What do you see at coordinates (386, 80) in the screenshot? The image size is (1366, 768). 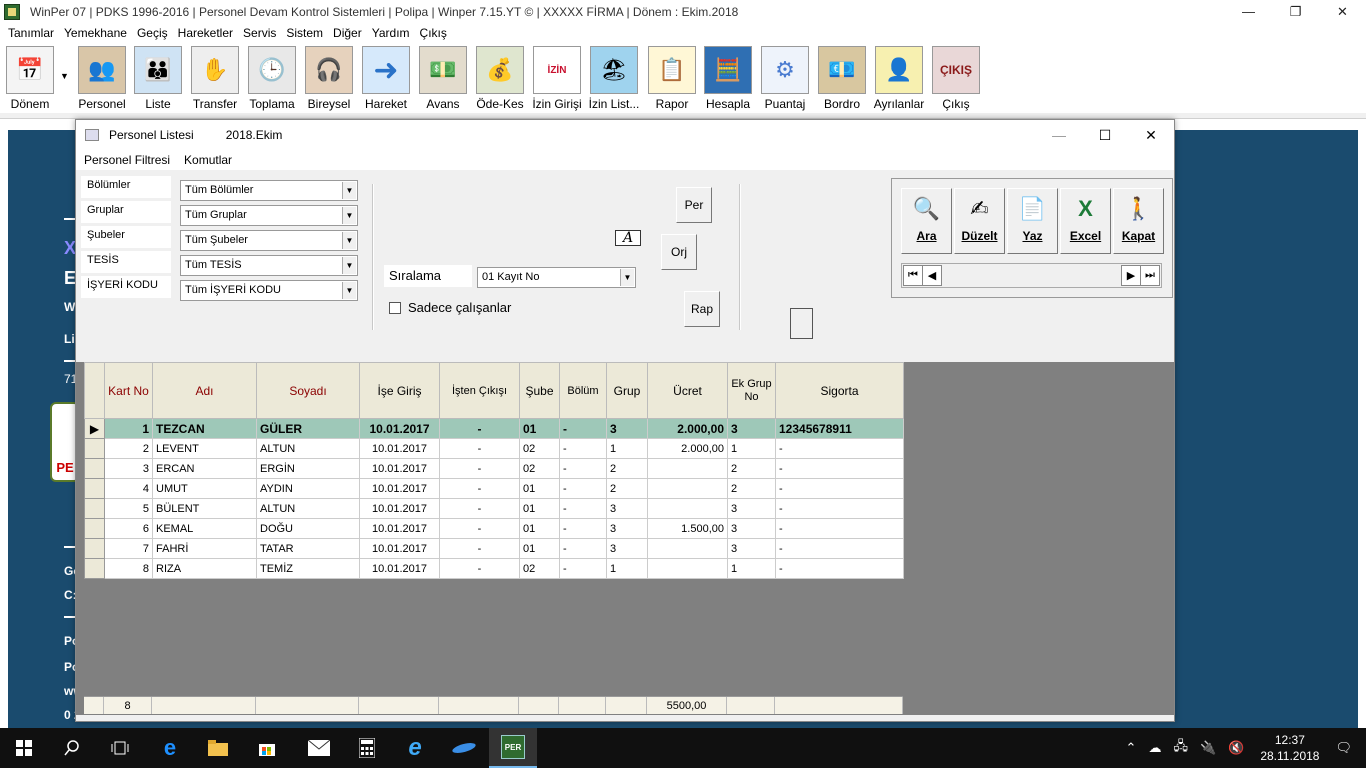 I see `toolbar-hareket-button: ➜ Hareket` at bounding box center [386, 80].